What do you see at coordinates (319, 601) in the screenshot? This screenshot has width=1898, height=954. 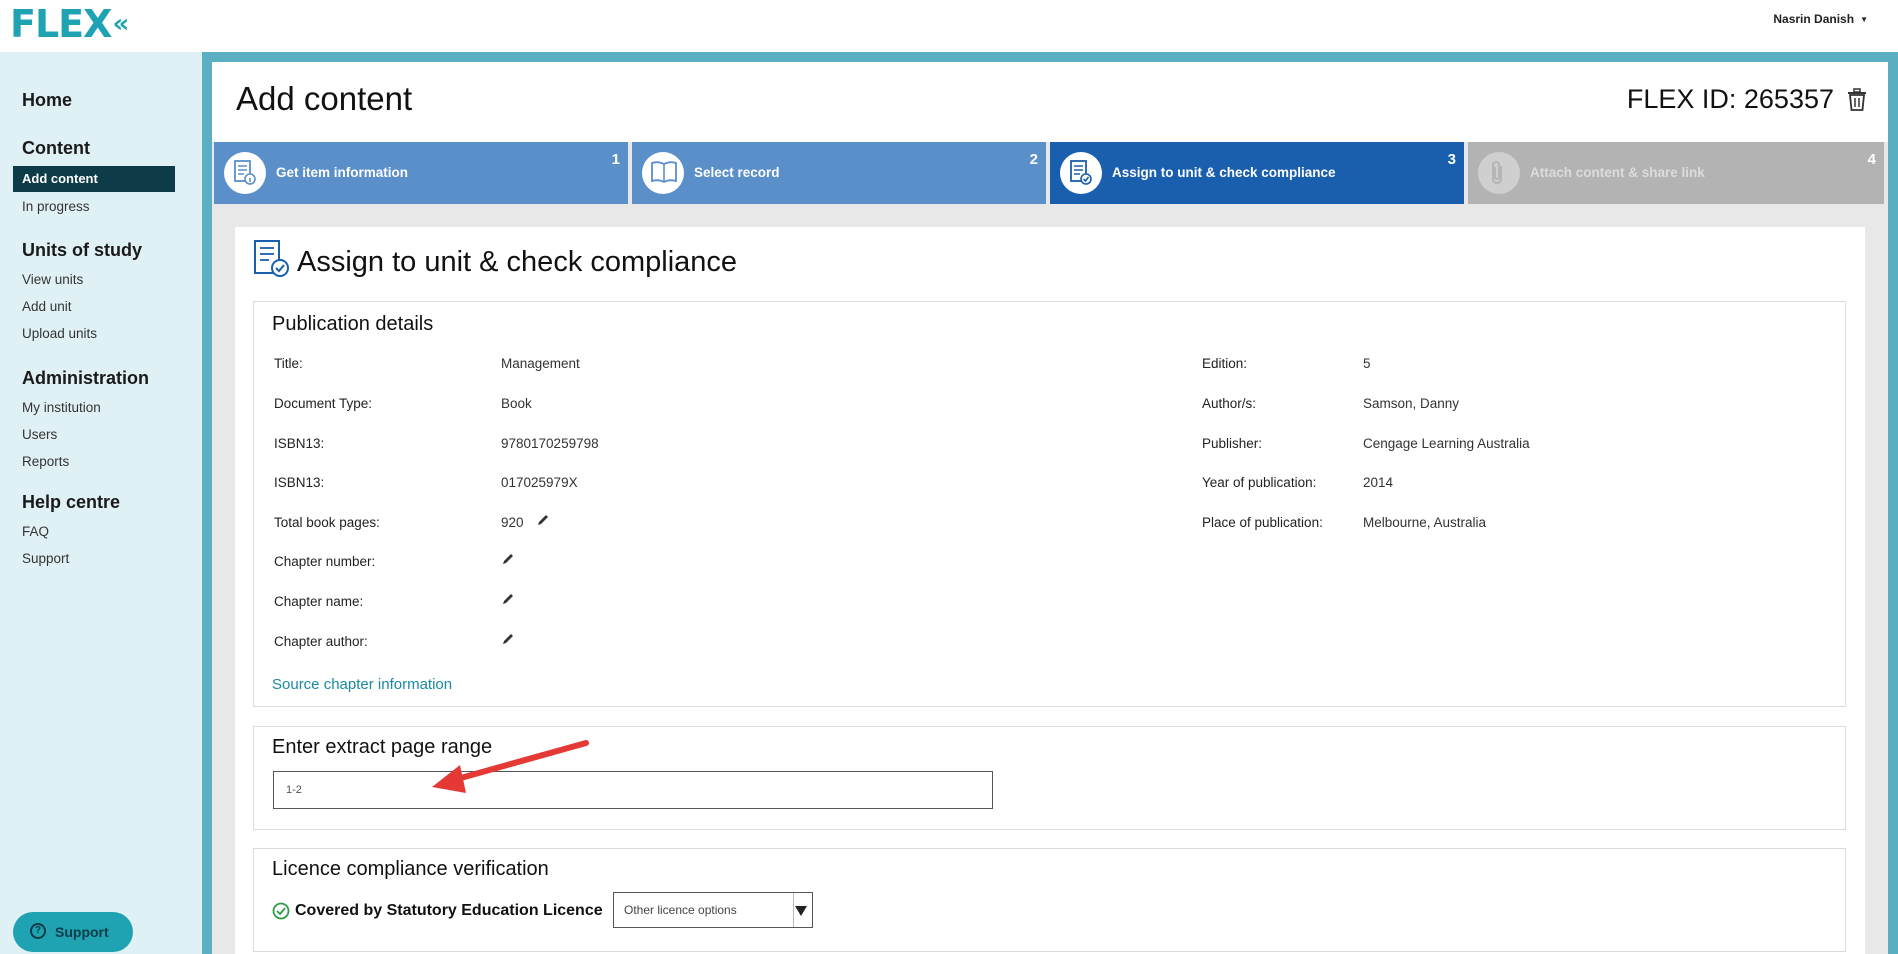 I see `field-label: Chapter name:` at bounding box center [319, 601].